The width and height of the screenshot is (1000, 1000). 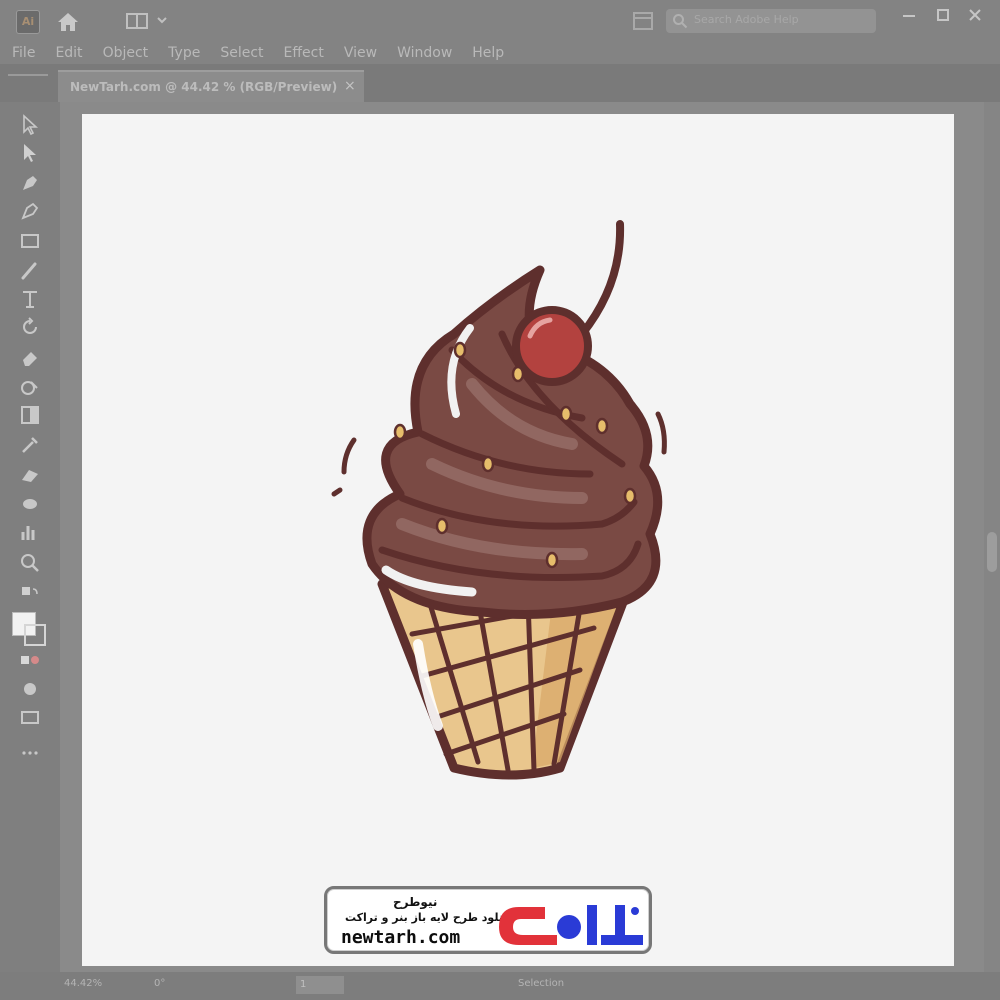 What do you see at coordinates (30, 689) in the screenshot?
I see `draw-mode-icon` at bounding box center [30, 689].